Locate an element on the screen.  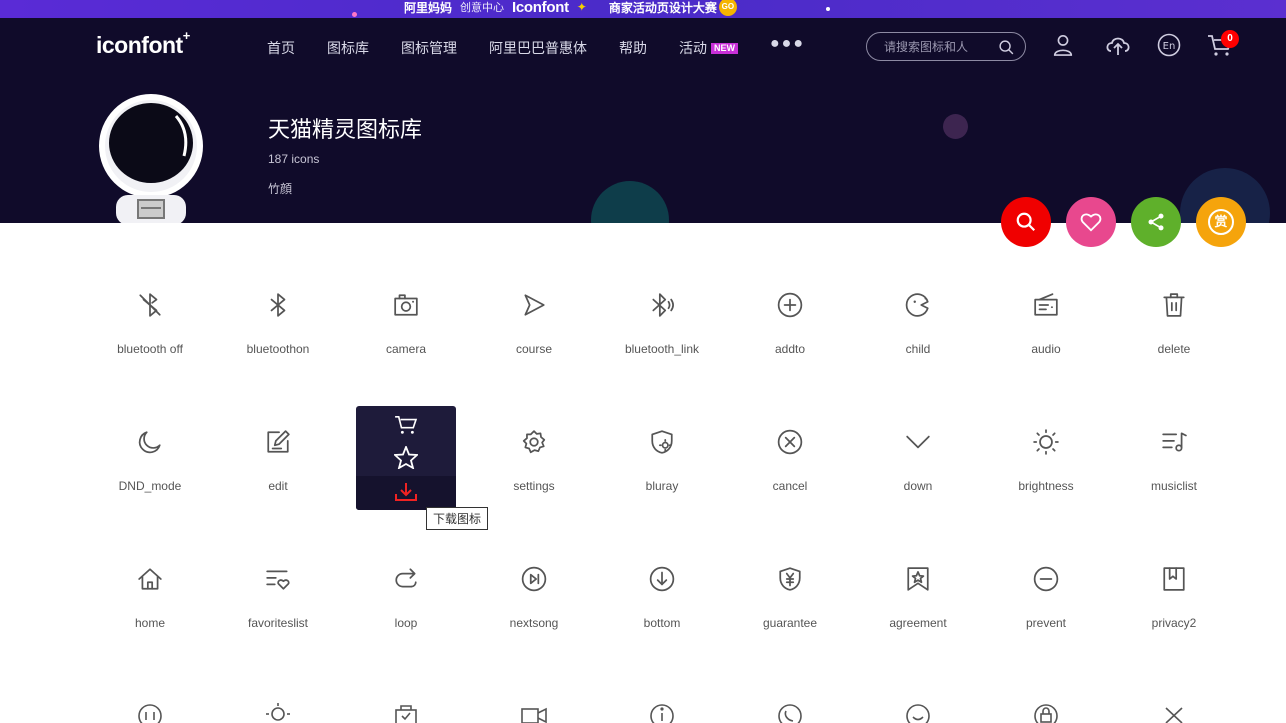
yen-shield-icon is located at coordinates (790, 579).